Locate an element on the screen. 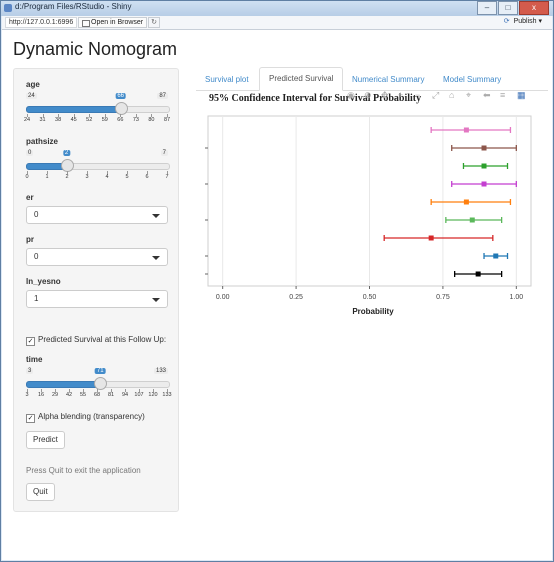  publish-label: Publish is located at coordinates (525, 21).